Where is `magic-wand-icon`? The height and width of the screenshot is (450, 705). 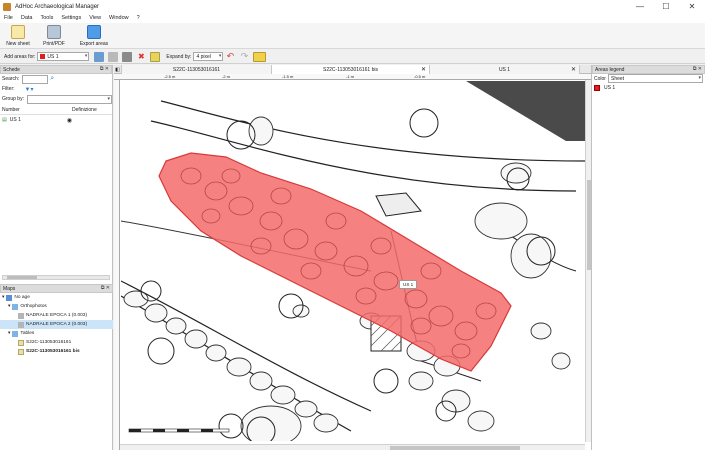 magic-wand-icon is located at coordinates (155, 56).